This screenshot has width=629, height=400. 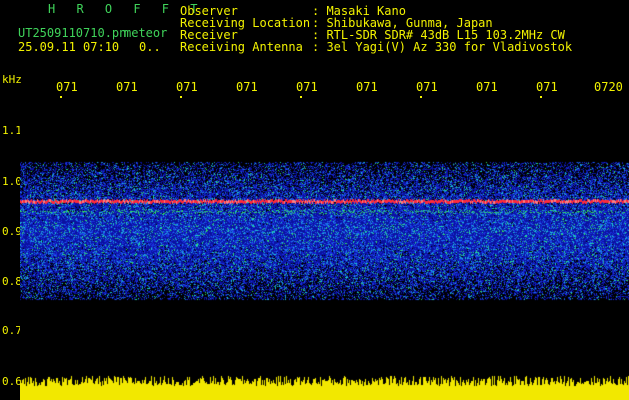 I want to click on info-label-antenna: Receiving Antenna, so click(x=241, y=47).